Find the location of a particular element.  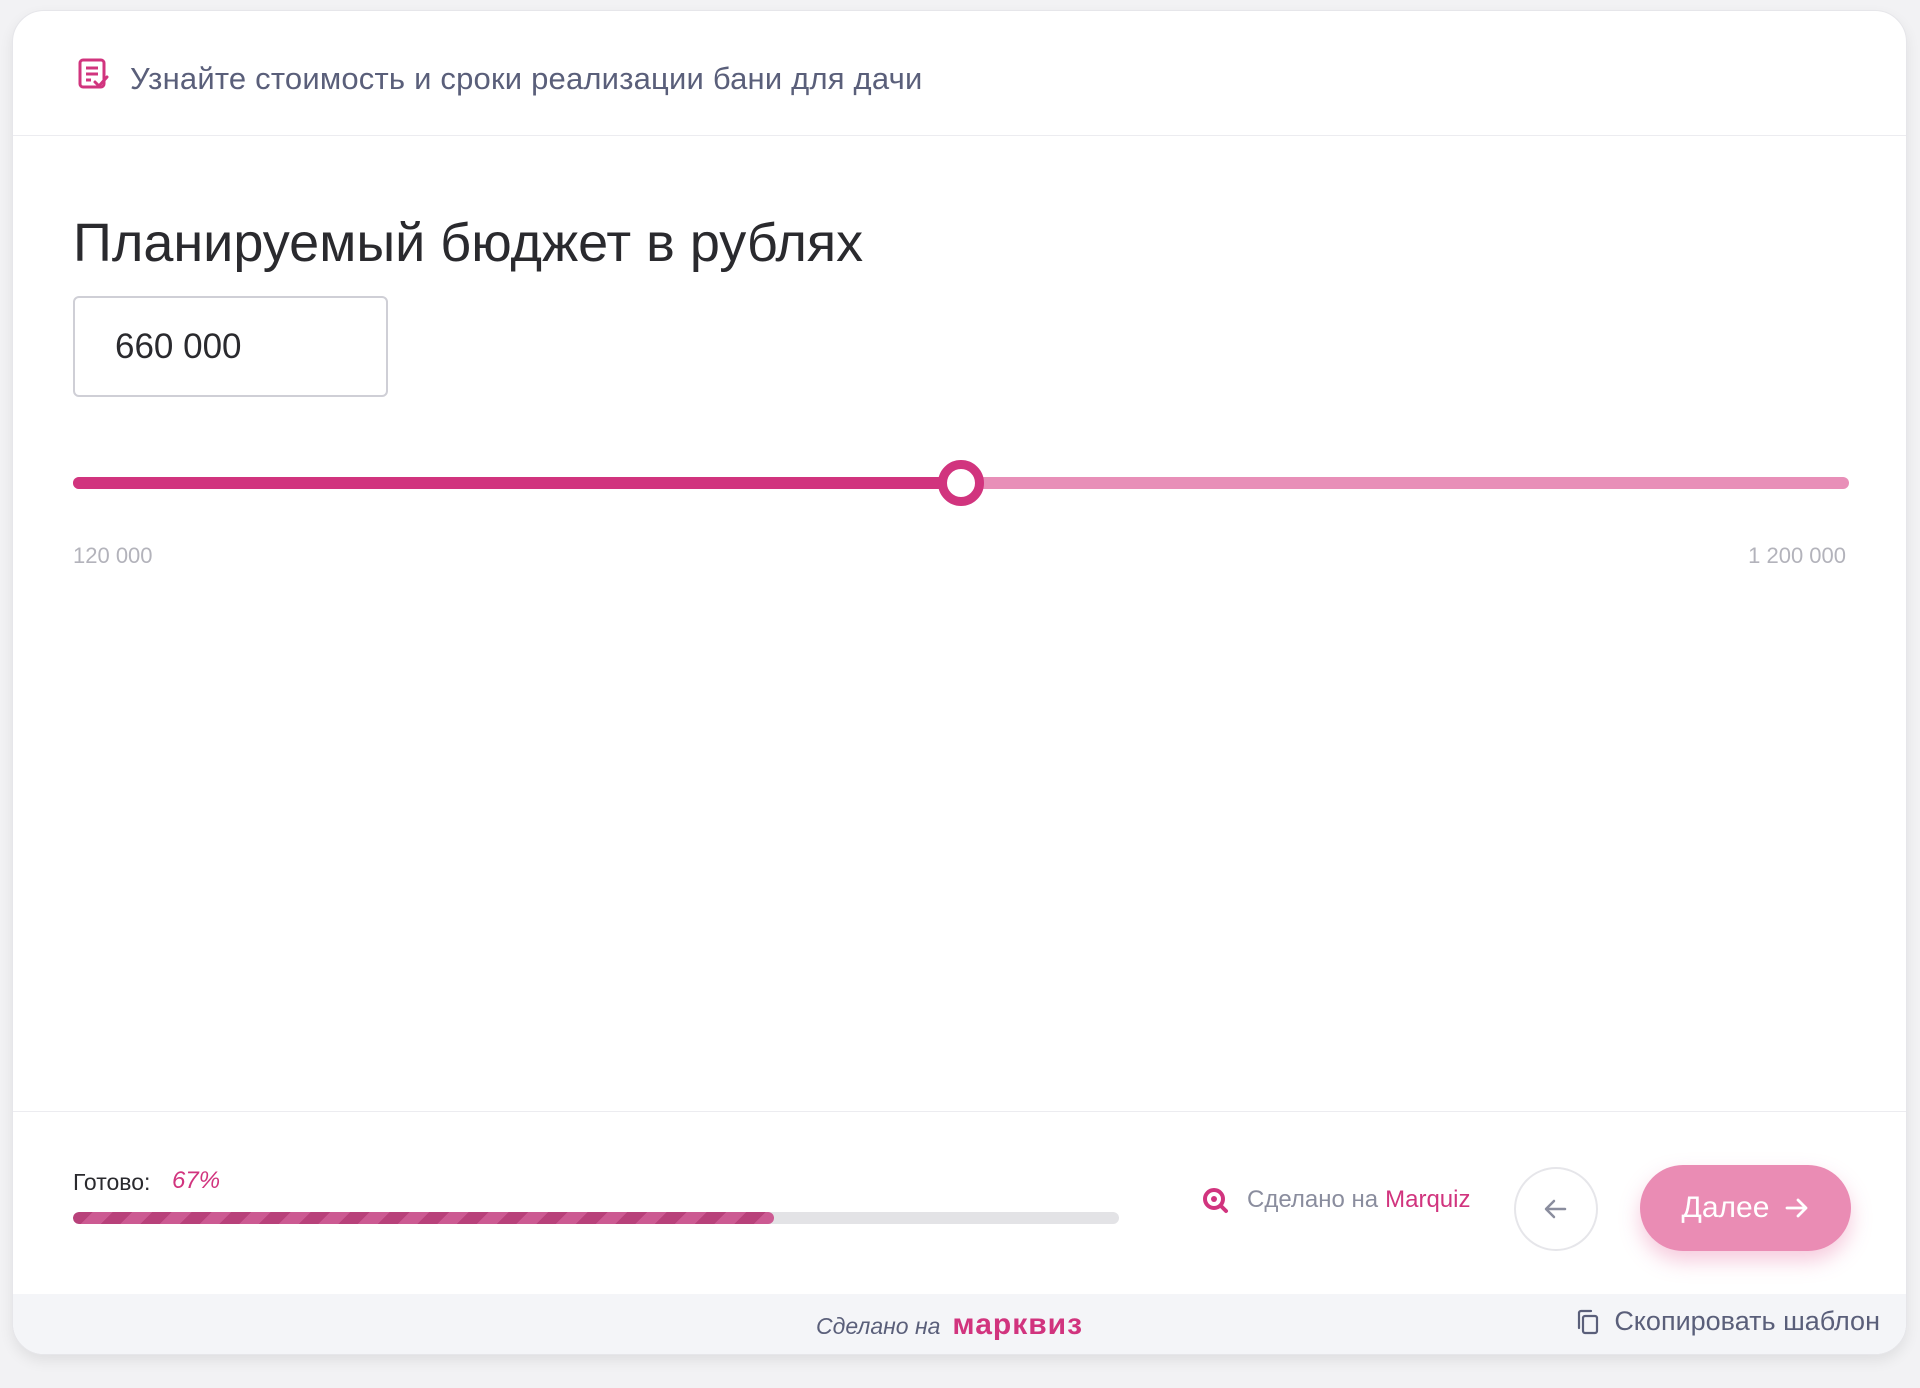

progress-fill is located at coordinates (423, 1218).